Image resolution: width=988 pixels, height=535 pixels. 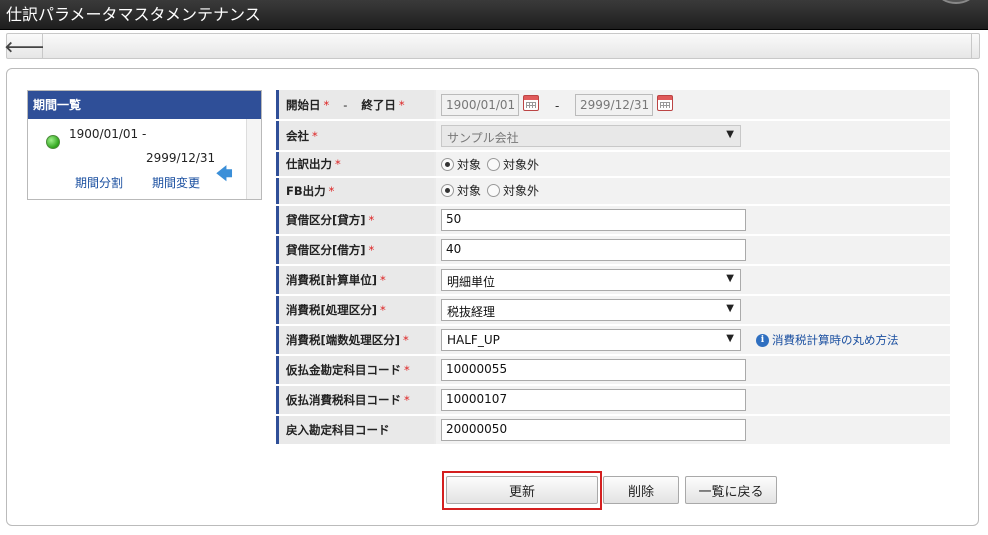 I want to click on radio-fb-target, so click(x=447, y=190).